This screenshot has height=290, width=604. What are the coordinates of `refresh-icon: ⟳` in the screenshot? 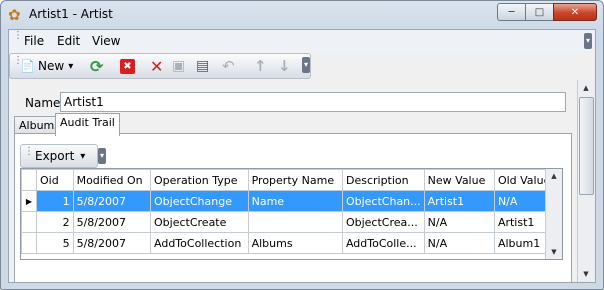 It's located at (97, 66).